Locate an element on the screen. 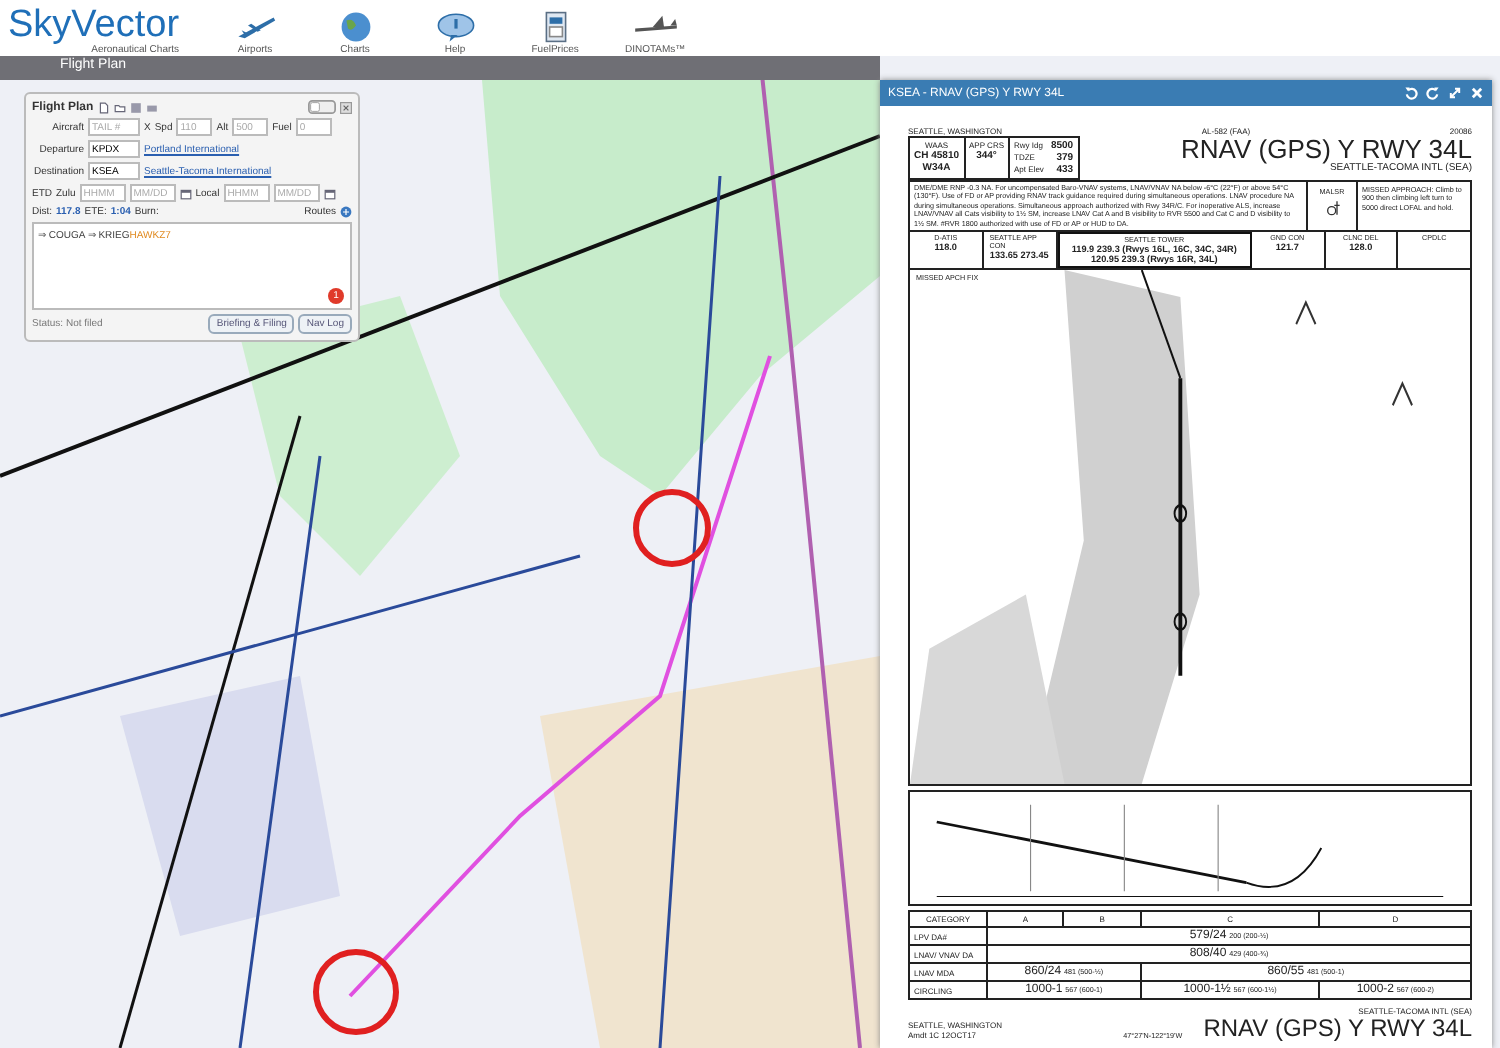 Image resolution: width=1500 pixels, height=1048 pixels. rotate-right-icon is located at coordinates (1433, 93).